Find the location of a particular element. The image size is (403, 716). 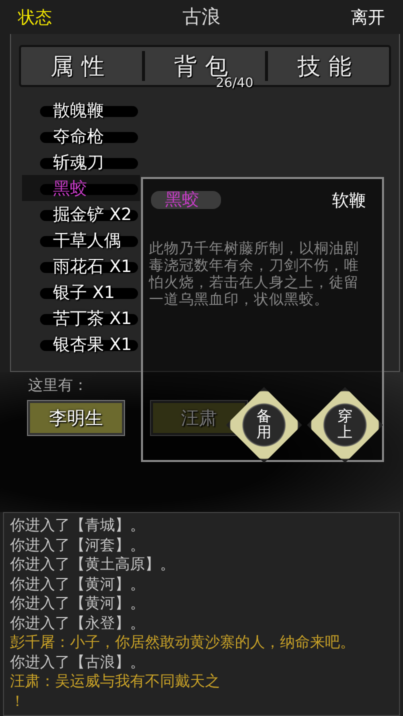

inventory-item: 苦丁茶 X1 is located at coordinates (81, 318).